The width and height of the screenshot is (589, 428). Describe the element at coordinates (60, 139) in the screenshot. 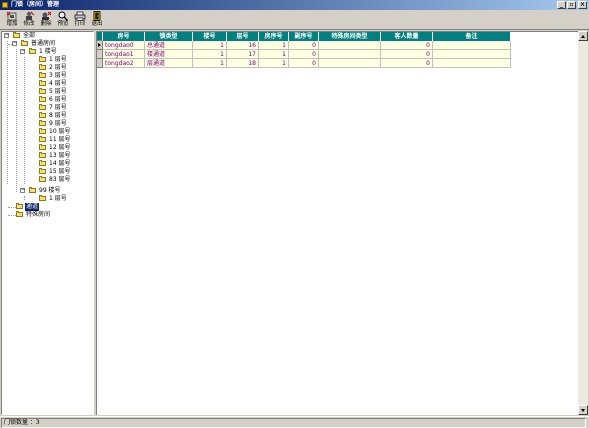

I see `tree-node-label: 11 层号` at that location.